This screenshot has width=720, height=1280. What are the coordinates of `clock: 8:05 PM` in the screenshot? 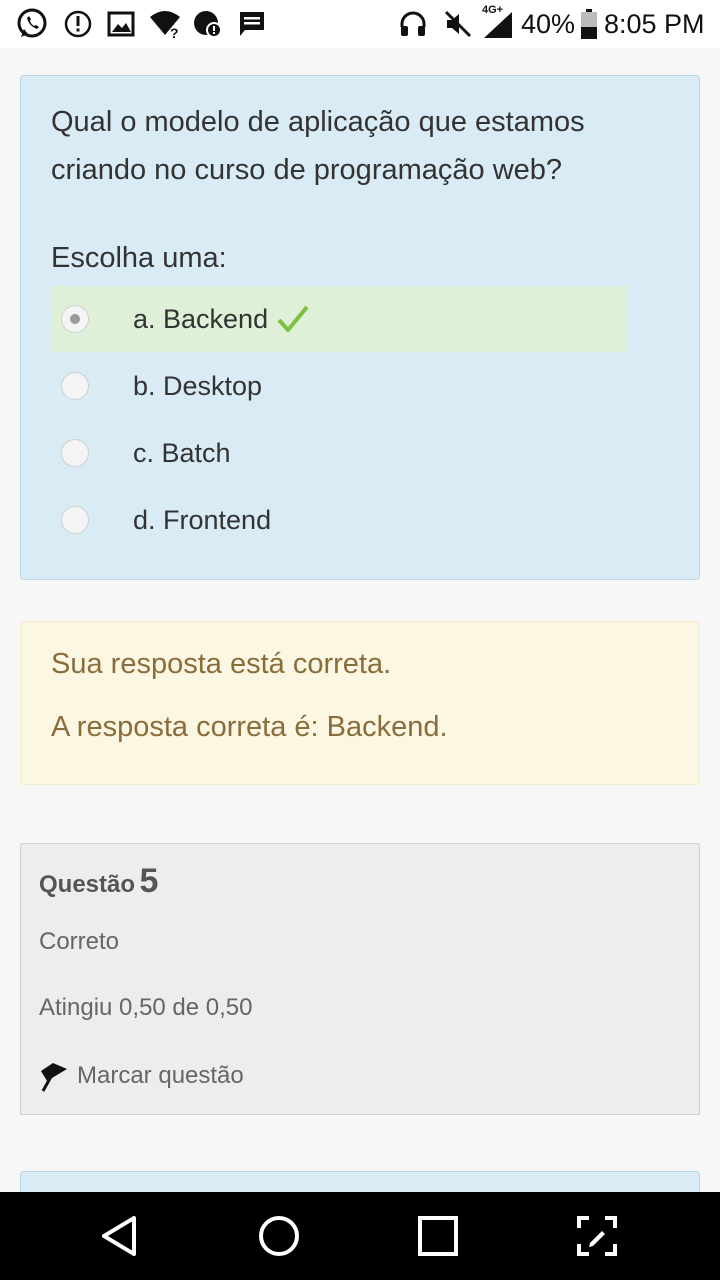 It's located at (654, 24).